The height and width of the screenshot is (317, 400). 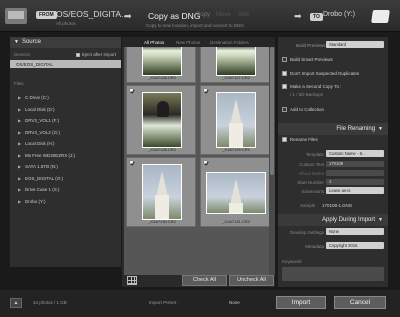 What do you see at coordinates (35, 201) in the screenshot?
I see `file-drive-label: Drobo (Y:)` at bounding box center [35, 201].